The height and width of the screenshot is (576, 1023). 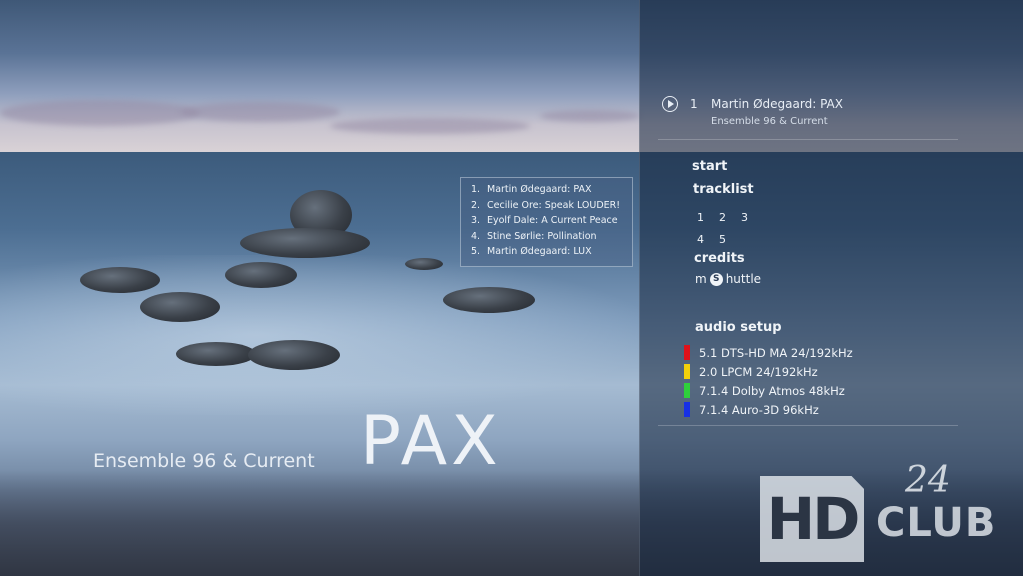 I want to click on menu-audio-setup: audio setup, so click(x=738, y=327).